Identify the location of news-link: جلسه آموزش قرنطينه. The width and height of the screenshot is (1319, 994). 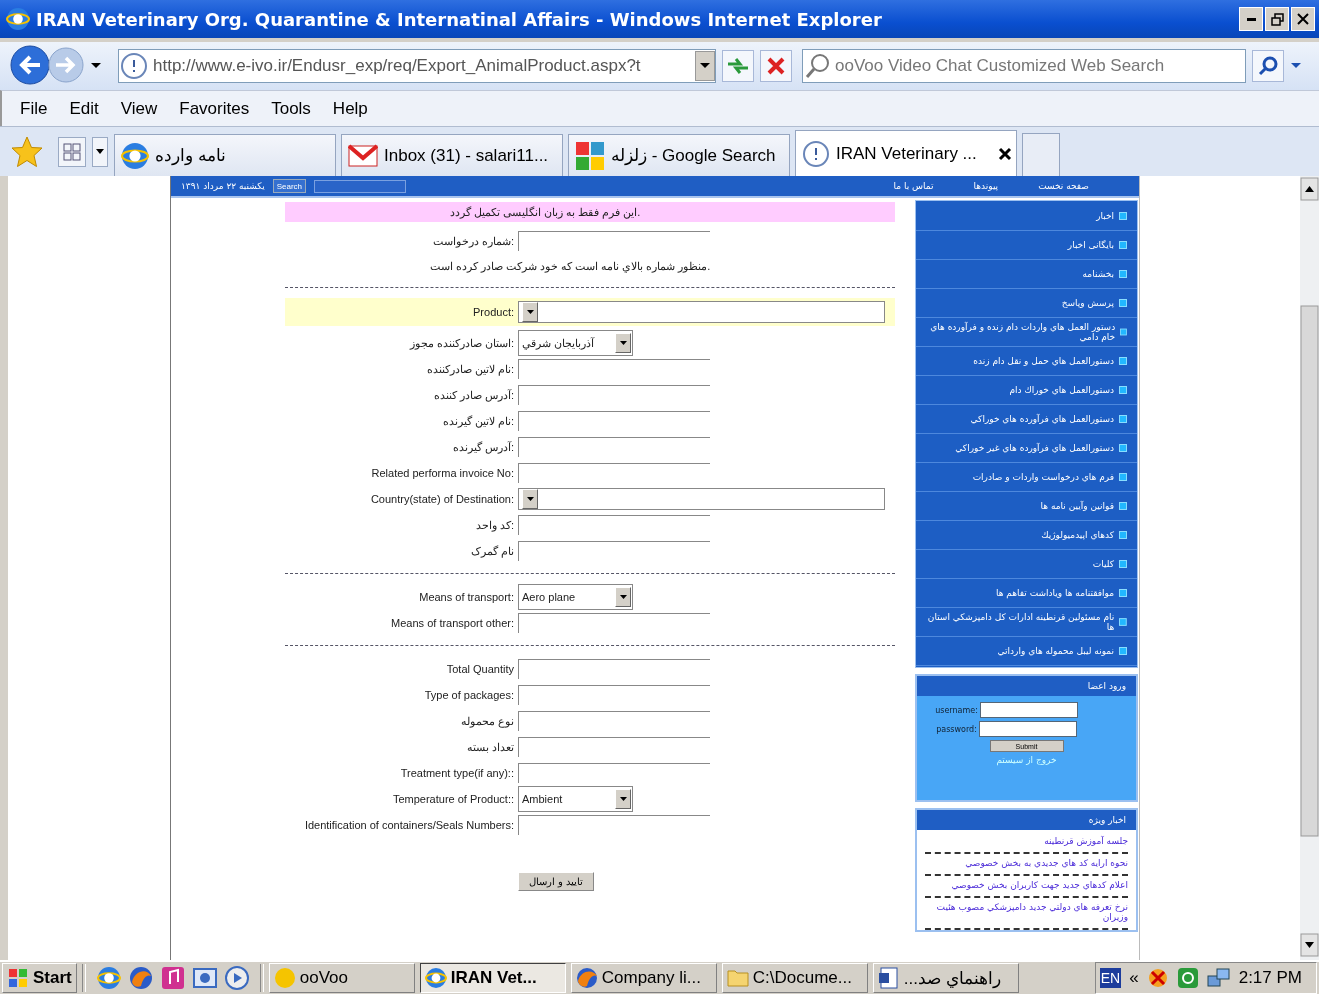
(1026, 843).